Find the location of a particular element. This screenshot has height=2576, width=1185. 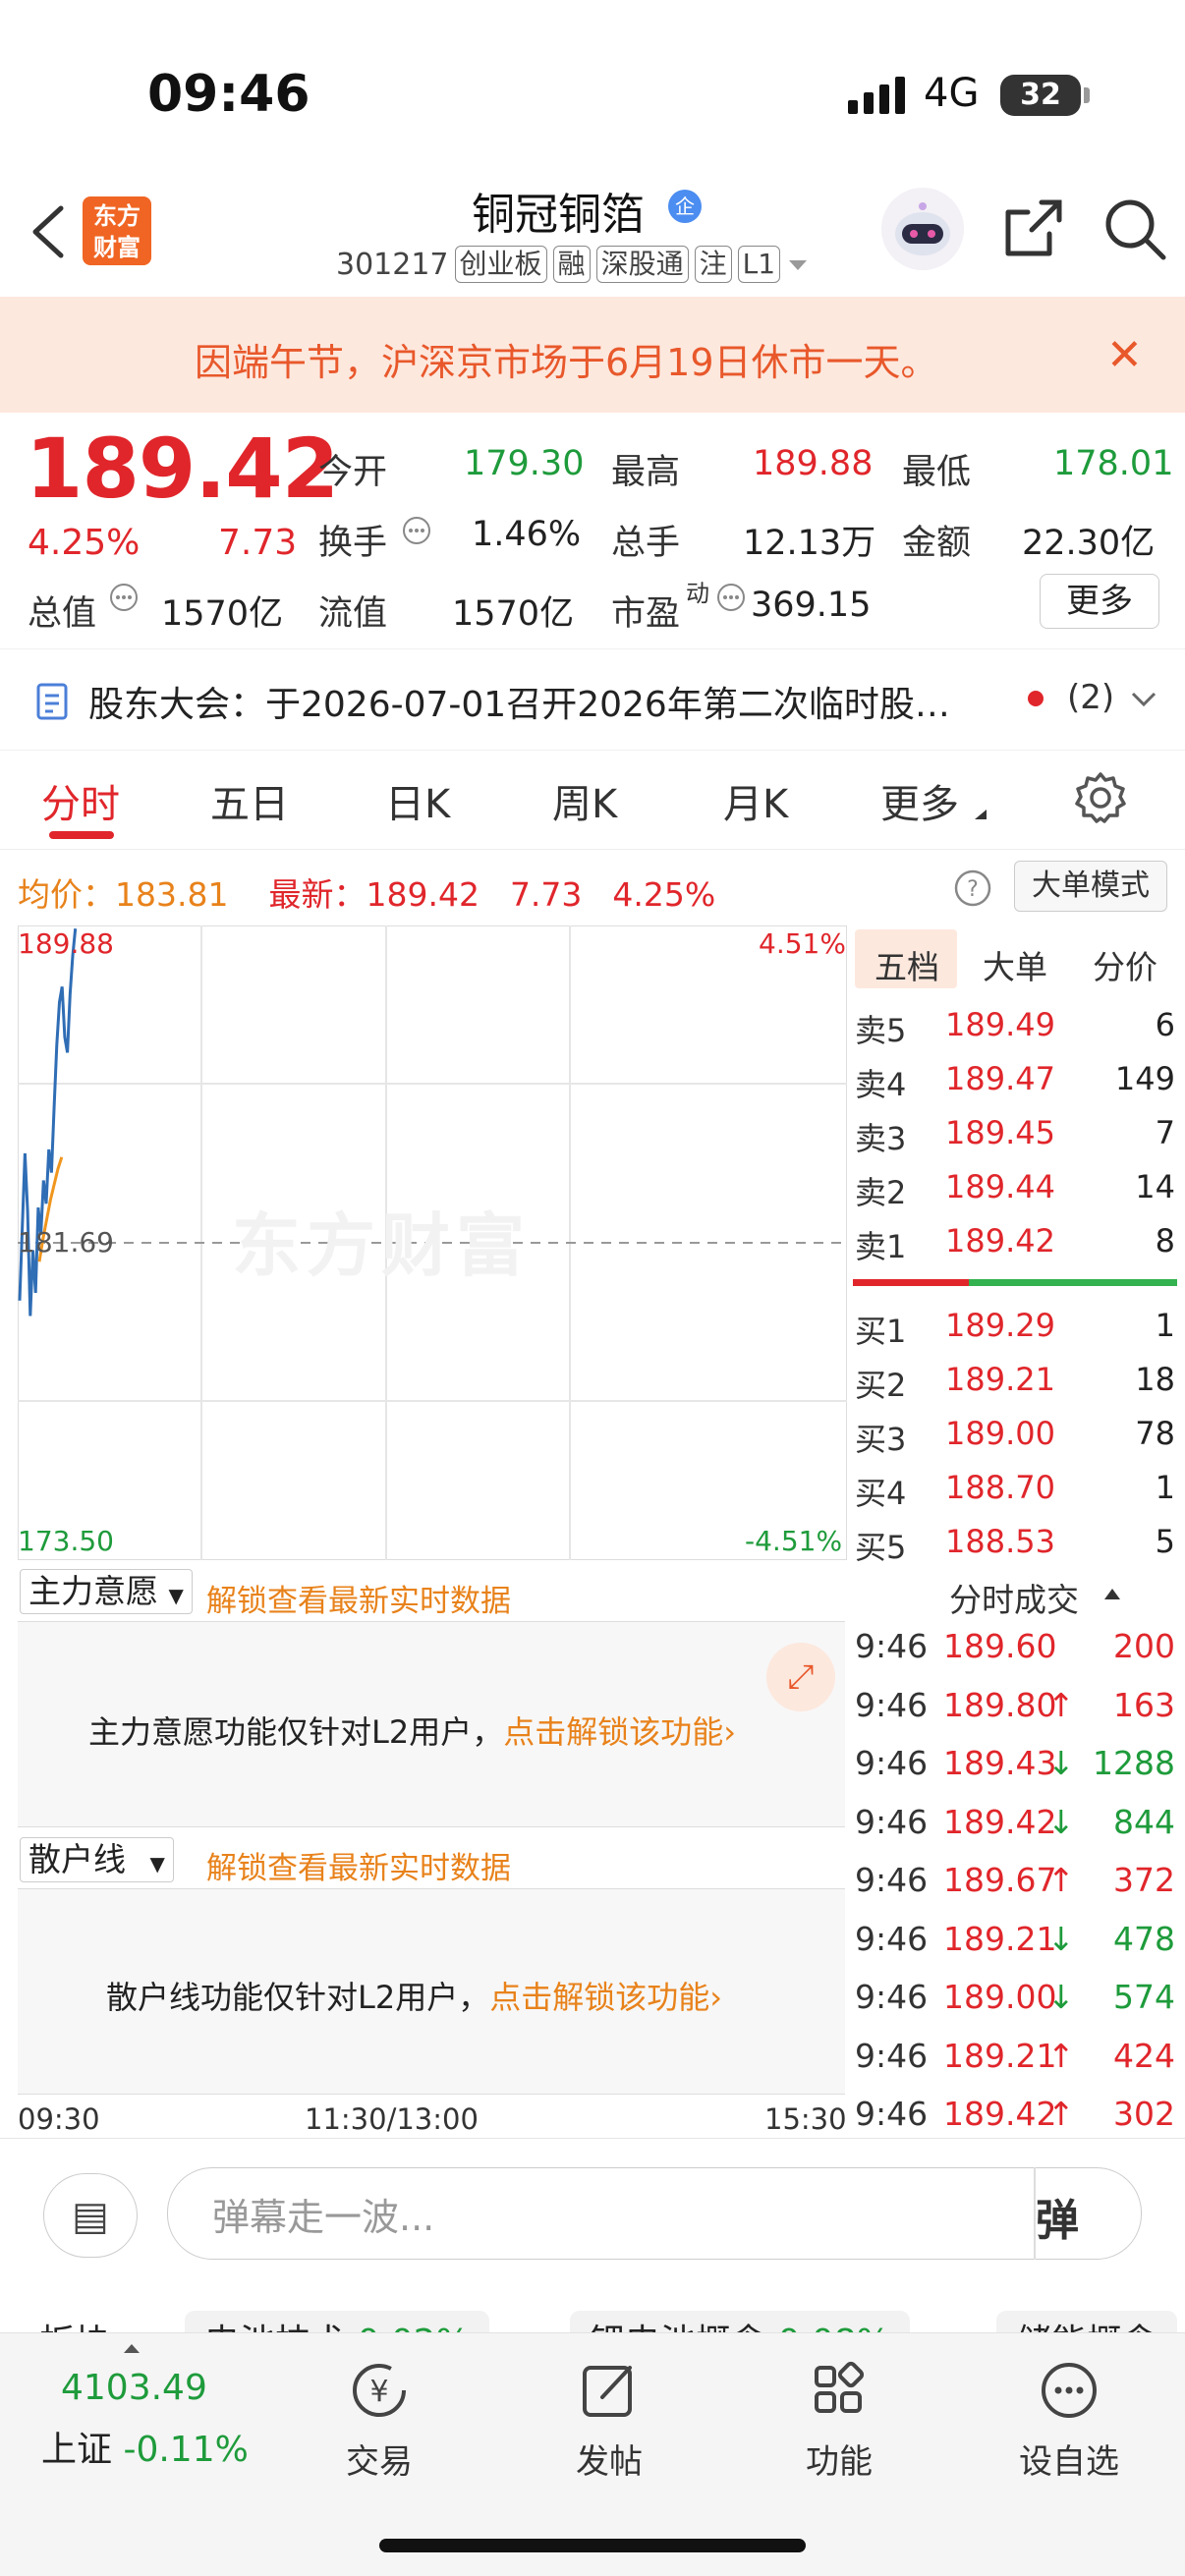

nav-functions: 功能 is located at coordinates (840, 2419).